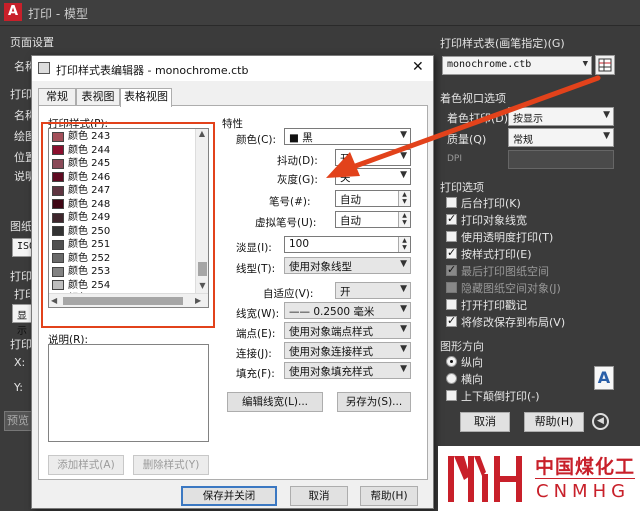 The height and width of the screenshot is (511, 640). Describe the element at coordinates (256, 269) in the screenshot. I see `linetype-label: 线型(T):` at that location.